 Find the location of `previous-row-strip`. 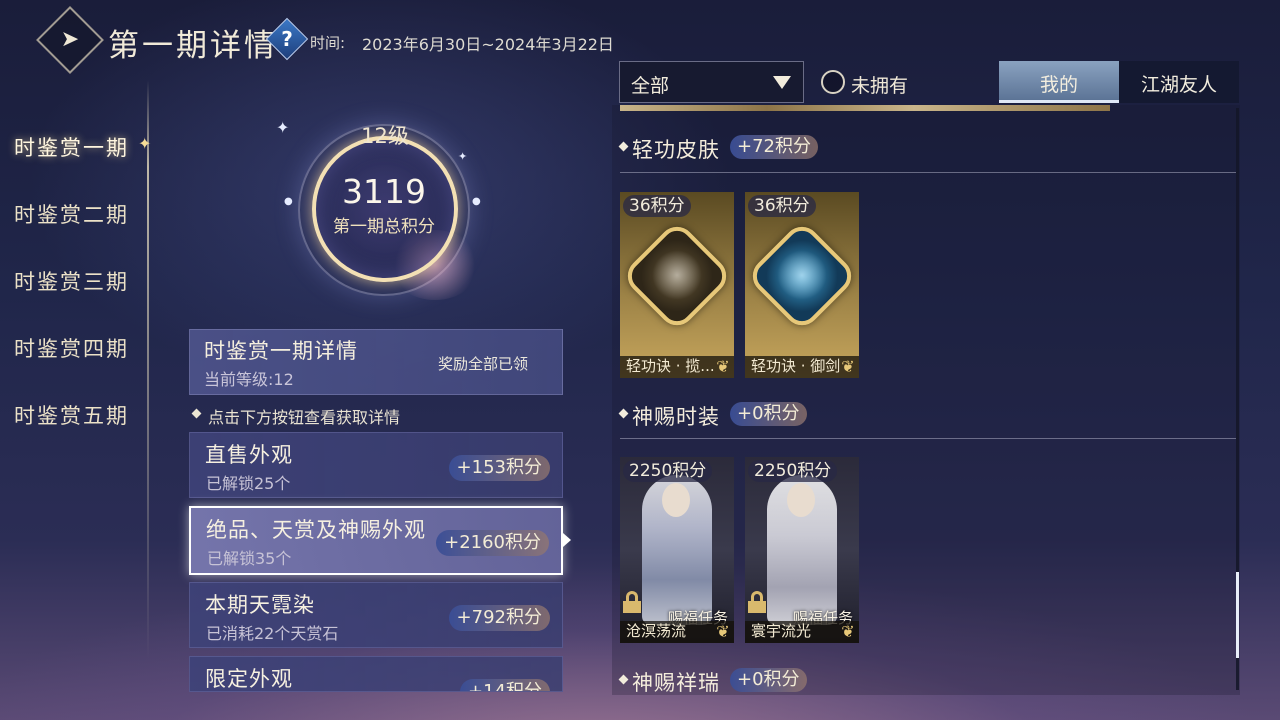

previous-row-strip is located at coordinates (865, 108).